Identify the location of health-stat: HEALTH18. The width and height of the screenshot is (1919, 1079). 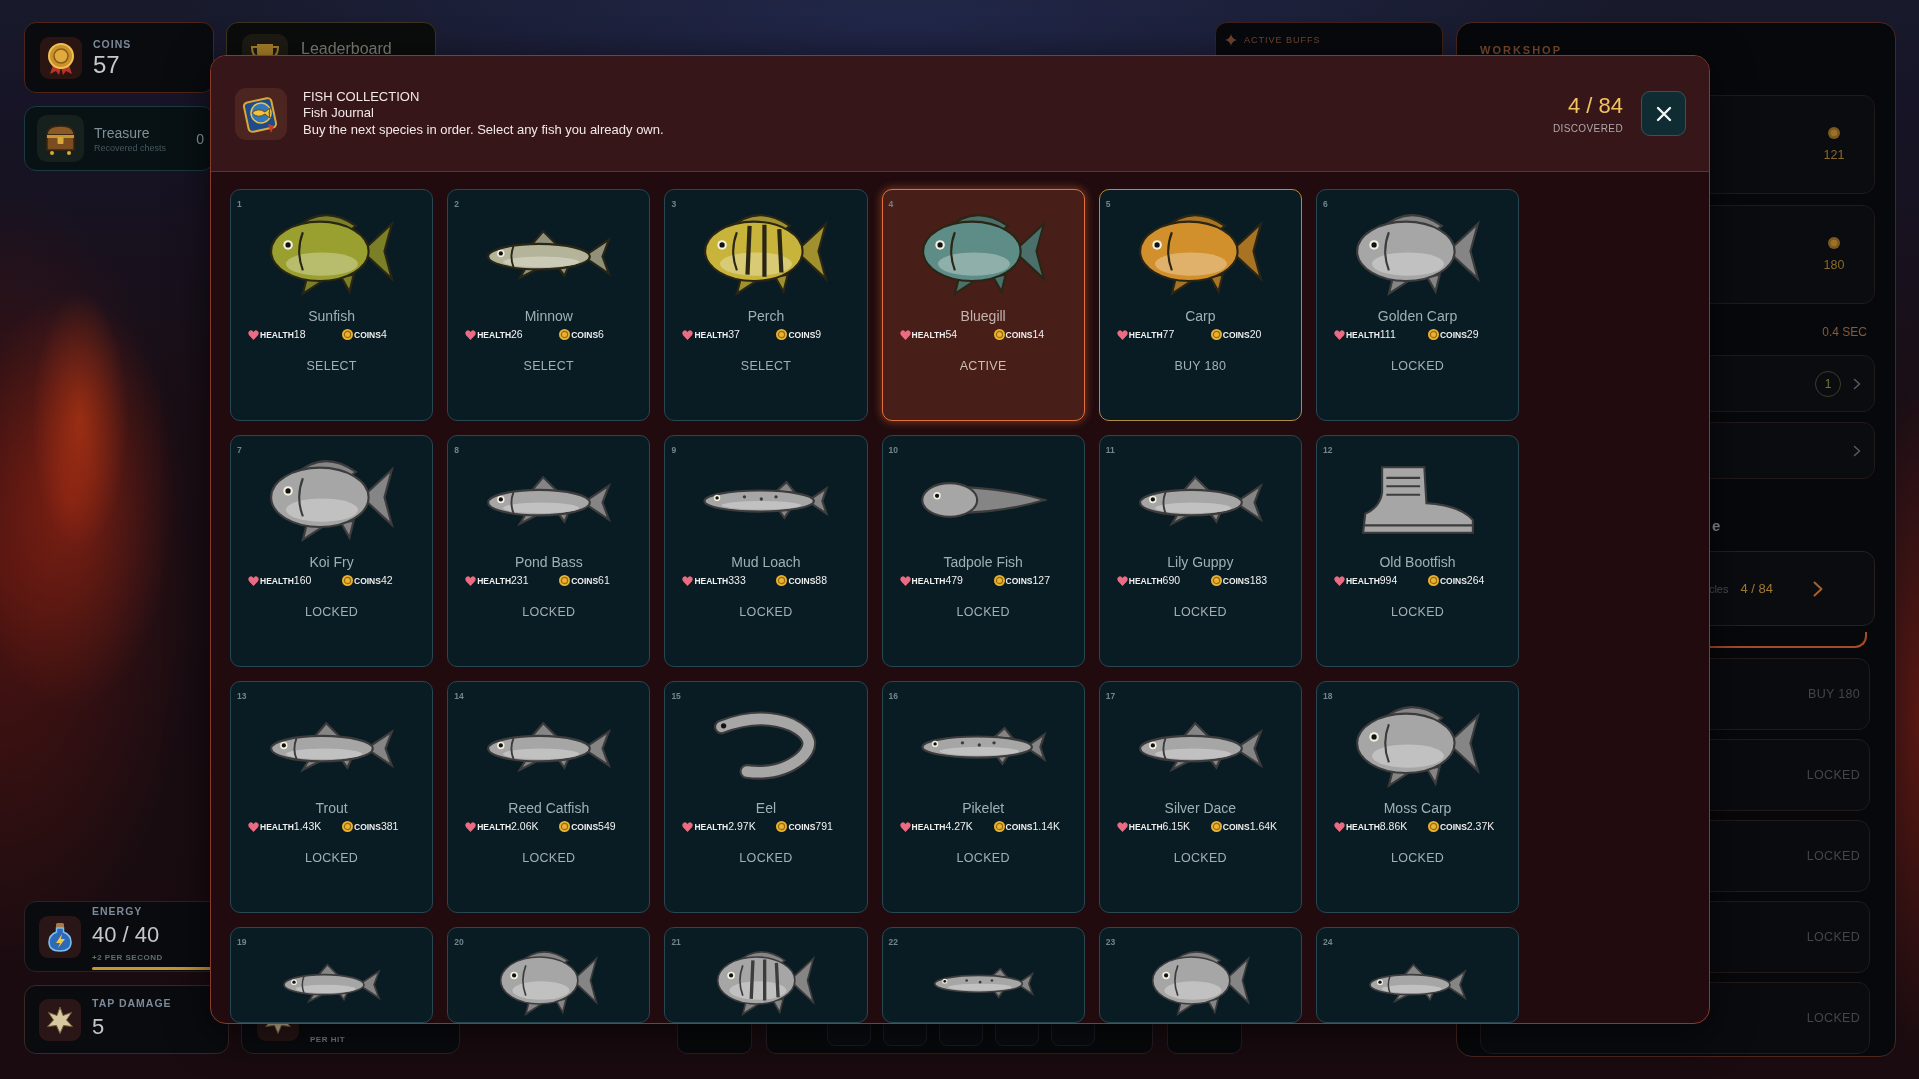
(283, 334).